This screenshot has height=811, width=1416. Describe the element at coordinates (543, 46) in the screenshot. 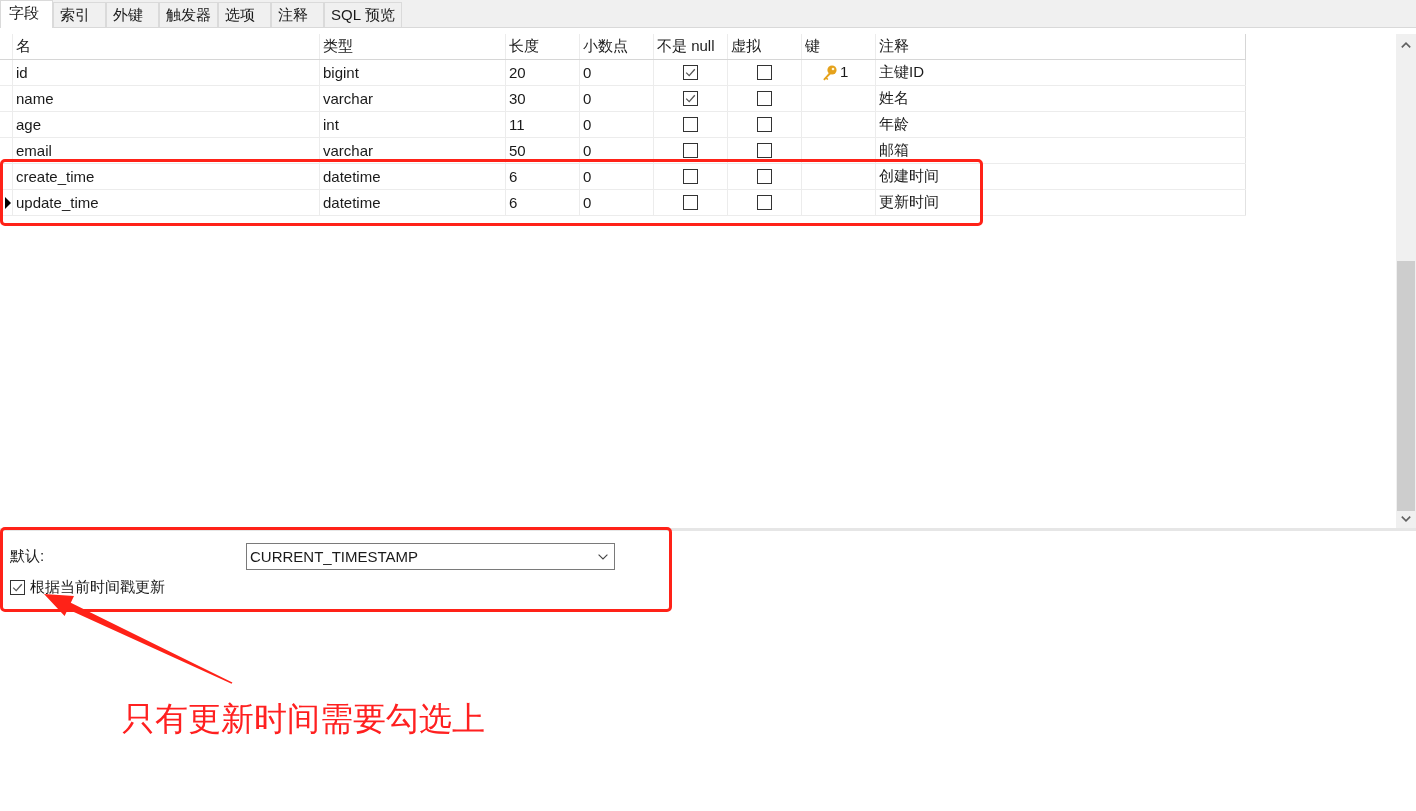

I see `column-header: 长度` at that location.